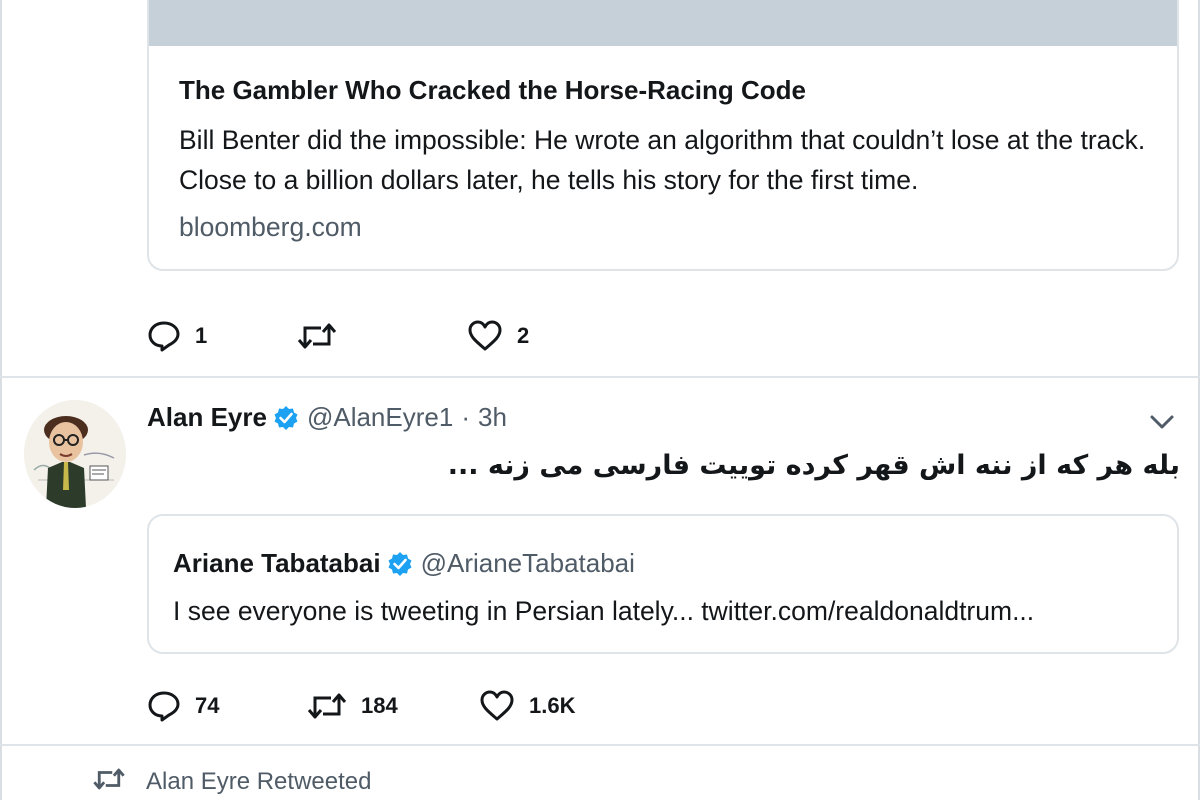  Describe the element at coordinates (201, 335) in the screenshot. I see `reply-count: 1` at that location.